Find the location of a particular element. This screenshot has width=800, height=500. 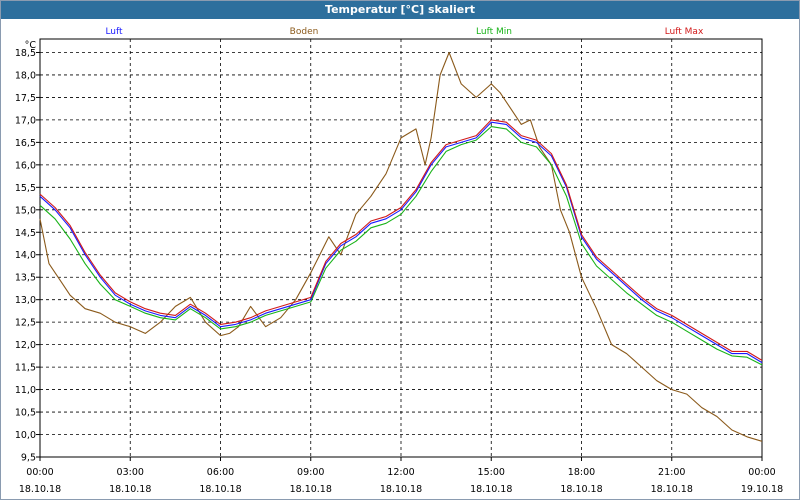

y-tick-label: 14,0 is located at coordinates (25, 255).